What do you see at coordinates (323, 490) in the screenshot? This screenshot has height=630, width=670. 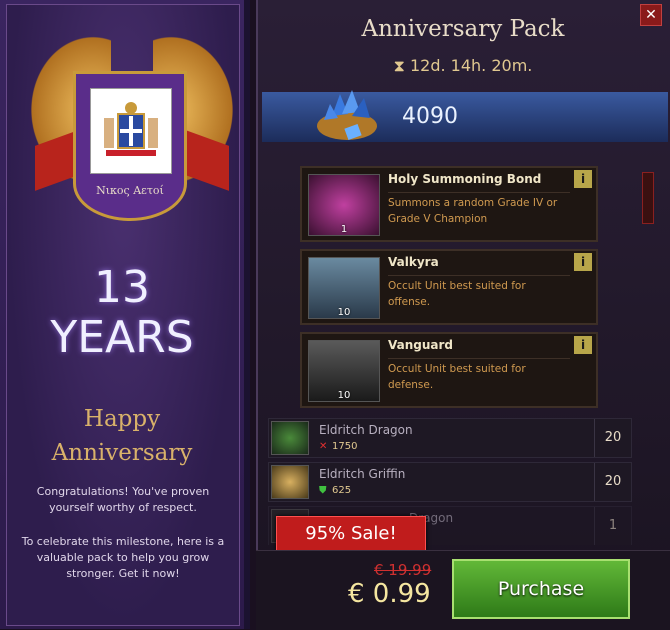 I see `shield-icon: ⛊` at bounding box center [323, 490].